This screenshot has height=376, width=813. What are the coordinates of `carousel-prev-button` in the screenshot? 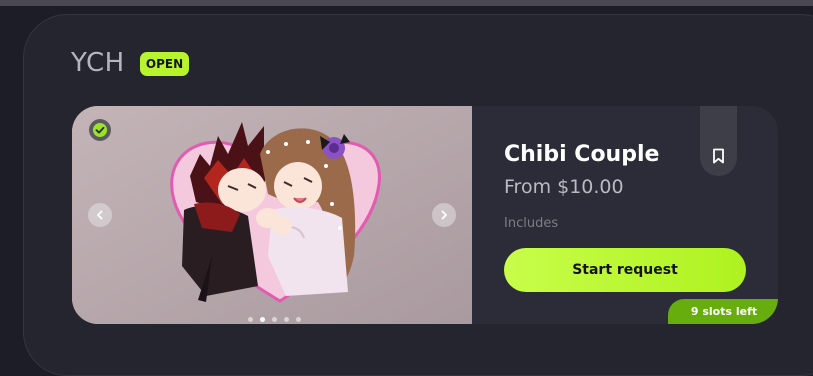 It's located at (100, 215).